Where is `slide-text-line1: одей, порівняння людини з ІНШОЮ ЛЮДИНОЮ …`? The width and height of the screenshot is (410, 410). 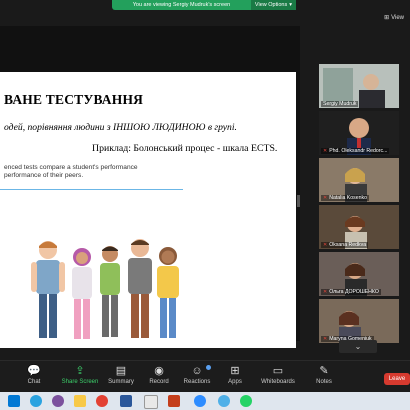 slide-text-line1: одей, порівняння людини з ІНШОЮ ЛЮДИНОЮ … is located at coordinates (120, 127).